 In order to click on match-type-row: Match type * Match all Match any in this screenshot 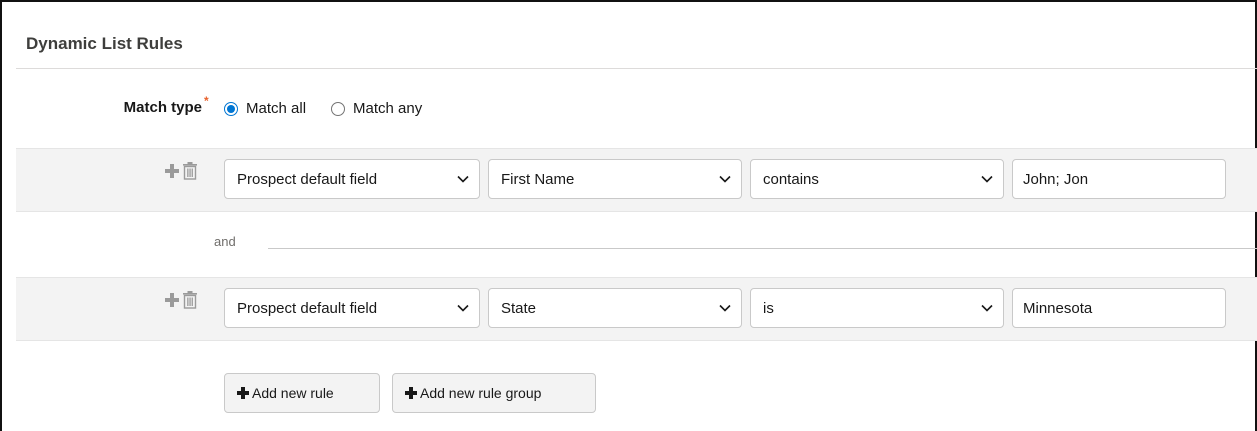, I will do `click(628, 108)`.